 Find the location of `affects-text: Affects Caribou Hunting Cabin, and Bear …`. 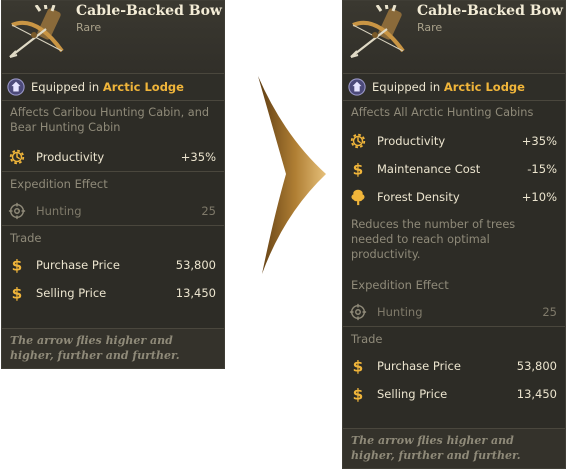

affects-text: Affects Caribou Hunting Cabin, and Bear … is located at coordinates (110, 120).